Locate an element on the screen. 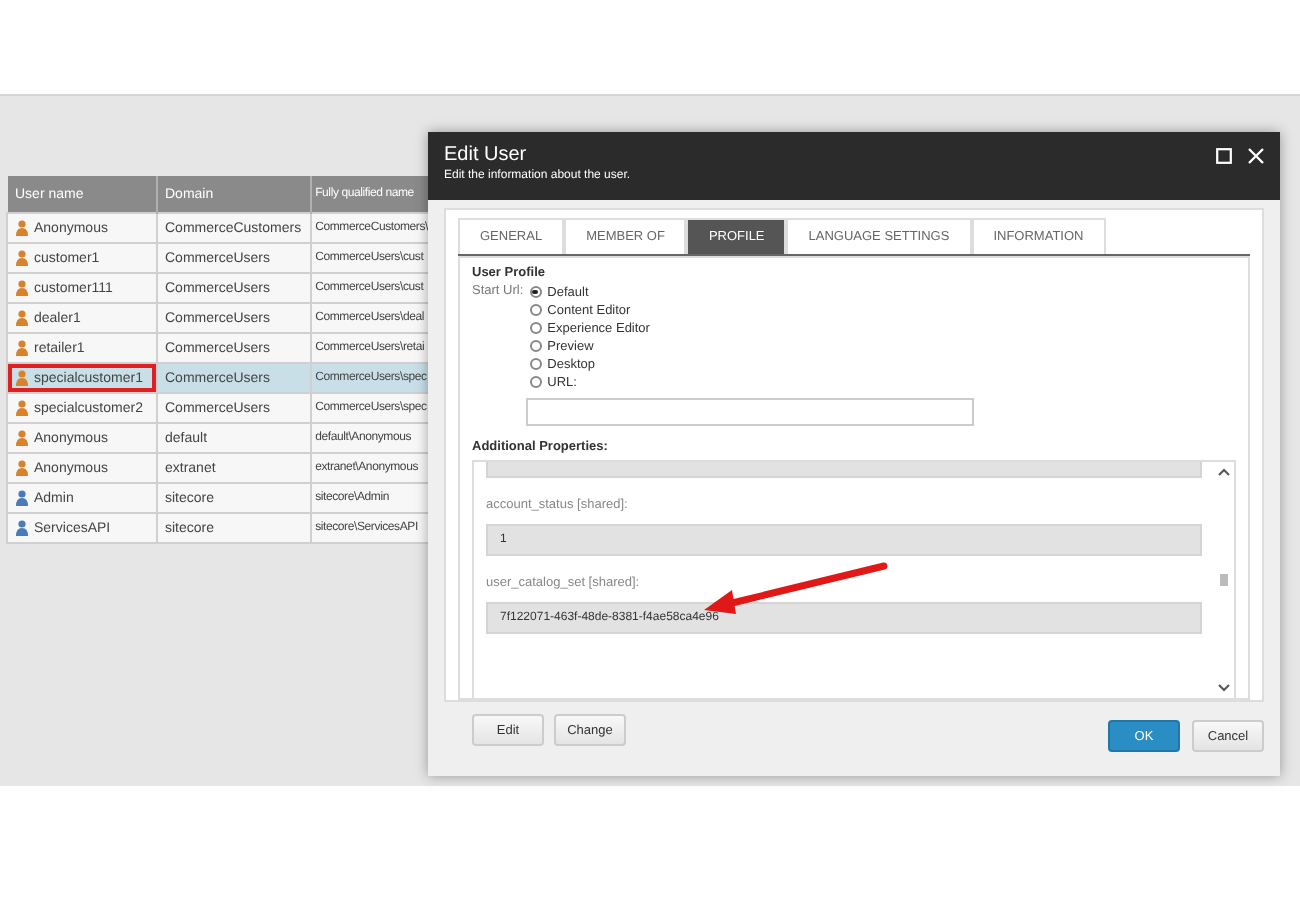 The height and width of the screenshot is (900, 1300). scroll-up-icon is located at coordinates (1224, 472).